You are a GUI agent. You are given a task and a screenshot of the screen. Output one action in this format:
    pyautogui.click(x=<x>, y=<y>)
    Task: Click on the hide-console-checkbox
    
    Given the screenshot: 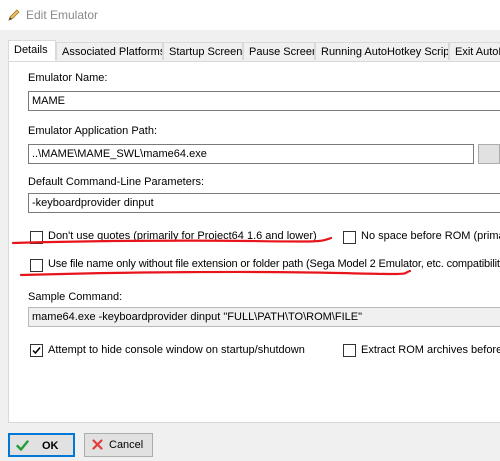 What is the action you would take?
    pyautogui.click(x=36, y=350)
    